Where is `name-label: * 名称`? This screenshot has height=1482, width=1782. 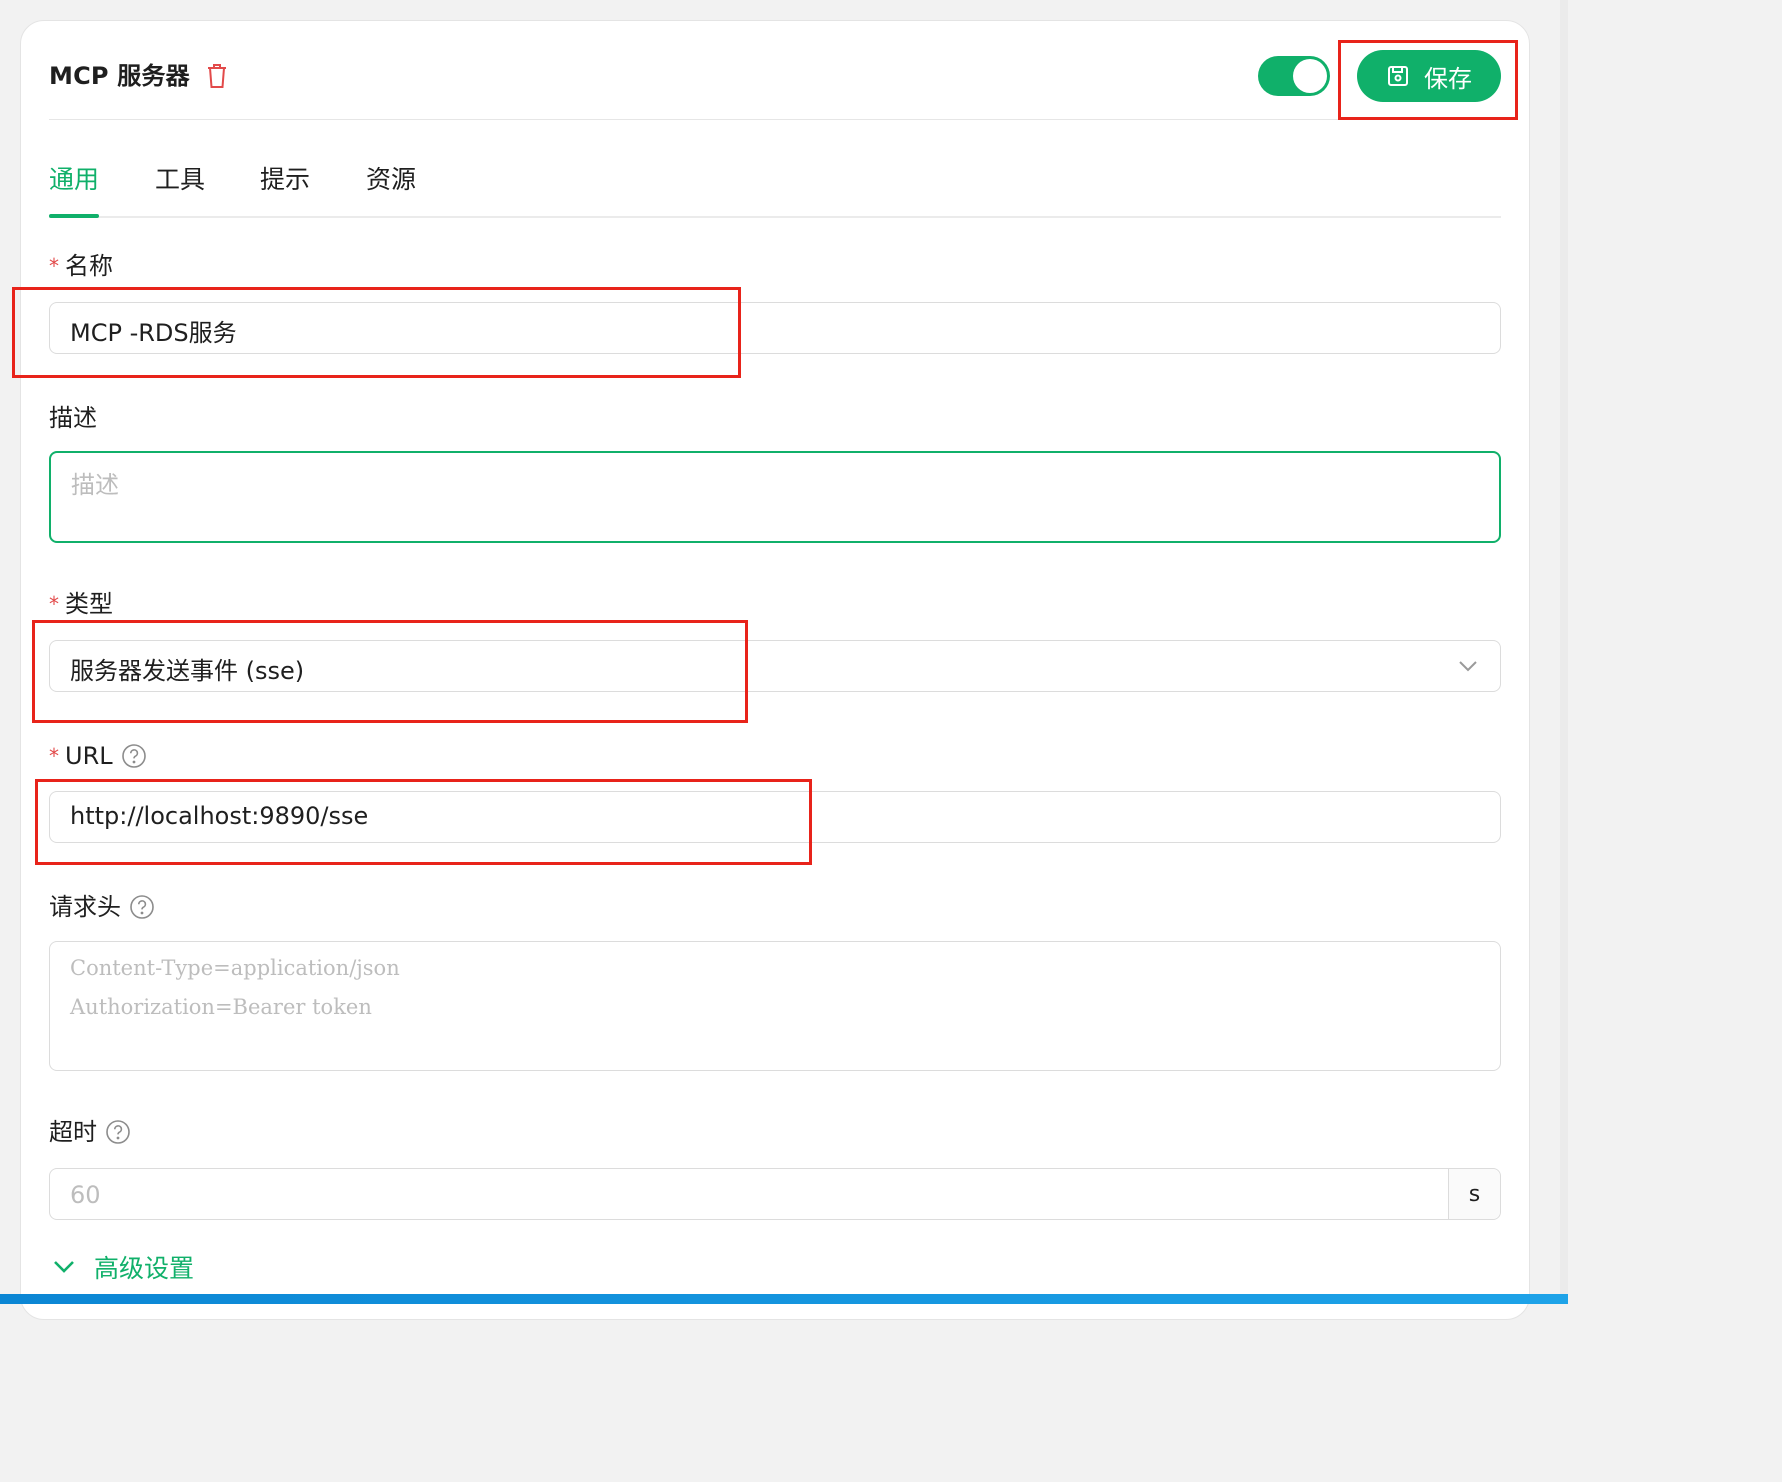
name-label: * 名称 is located at coordinates (81, 266).